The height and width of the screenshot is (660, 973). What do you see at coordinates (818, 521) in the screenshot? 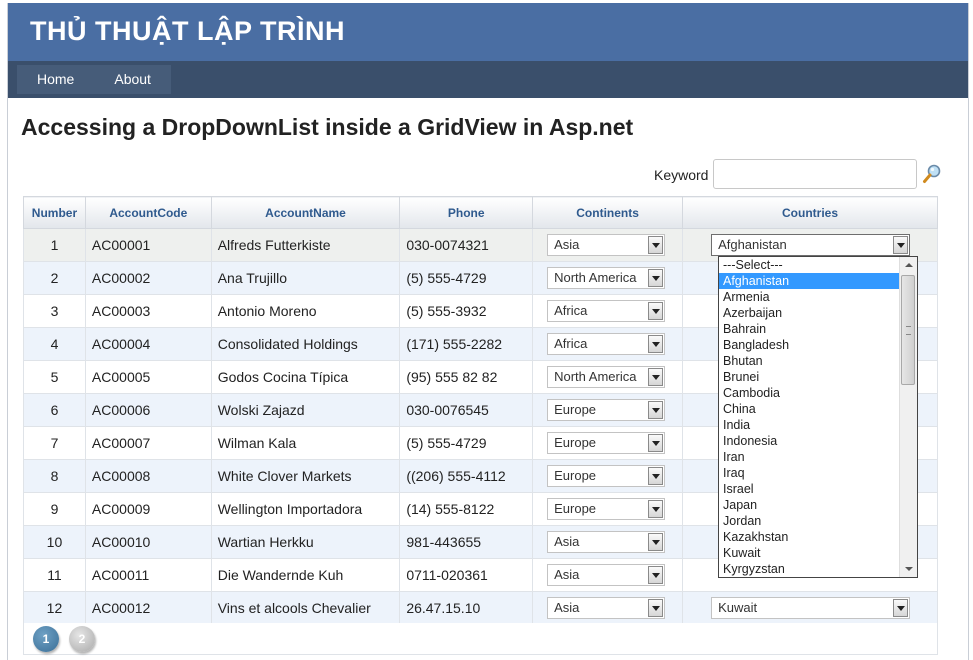
I see `dropdown-option: Jordan` at bounding box center [818, 521].